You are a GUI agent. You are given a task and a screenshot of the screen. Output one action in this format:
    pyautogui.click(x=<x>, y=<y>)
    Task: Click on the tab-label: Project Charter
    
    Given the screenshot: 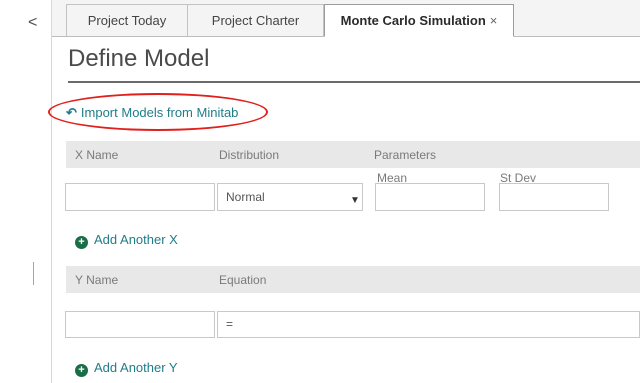 What is the action you would take?
    pyautogui.click(x=255, y=20)
    